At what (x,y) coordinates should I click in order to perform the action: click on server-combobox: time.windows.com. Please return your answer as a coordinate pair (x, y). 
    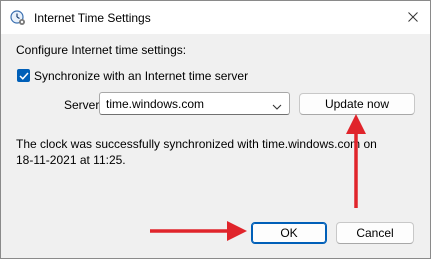
    Looking at the image, I should click on (194, 103).